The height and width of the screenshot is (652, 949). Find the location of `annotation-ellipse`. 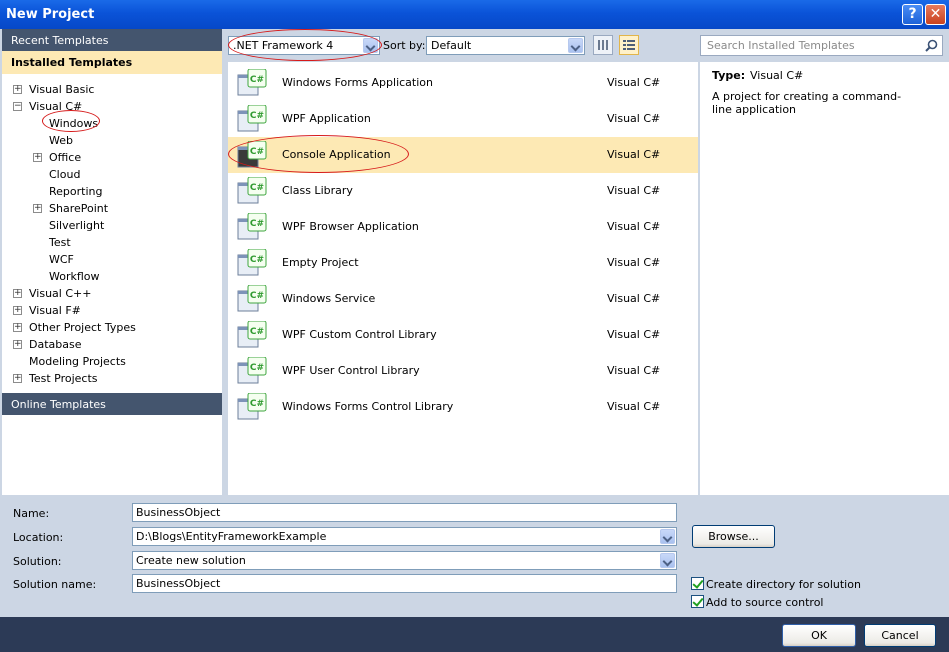

annotation-ellipse is located at coordinates (71, 121).